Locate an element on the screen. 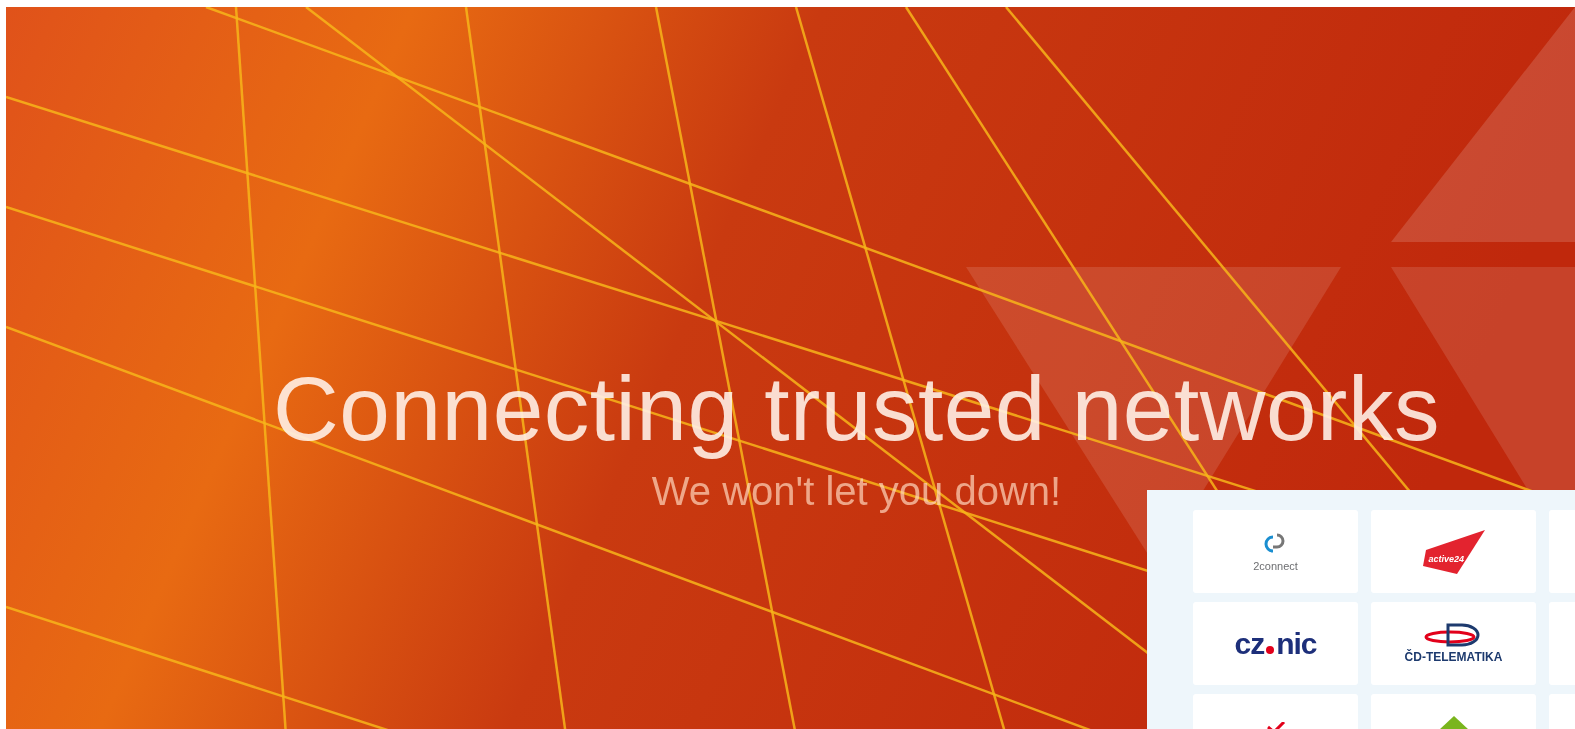 The image size is (1575, 729). logo-card: cz nic is located at coordinates (1275, 643).